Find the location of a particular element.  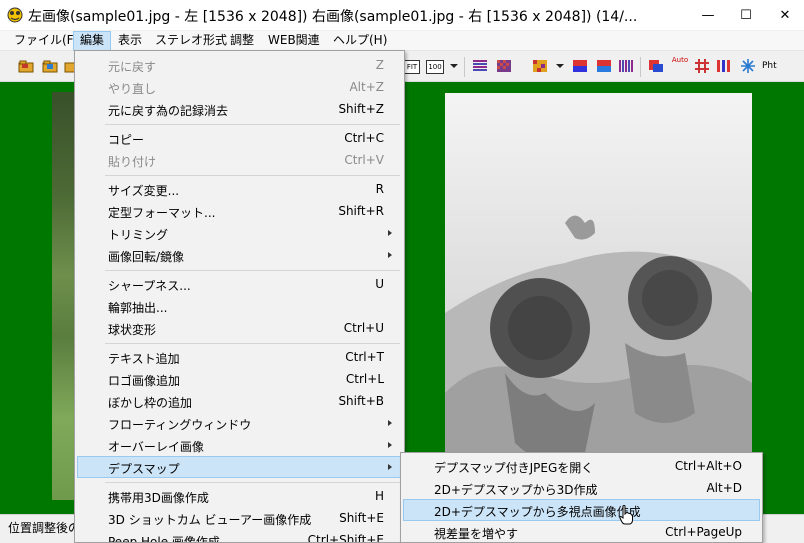

menu-item-label: テキスト追加 is located at coordinates (144, 359).